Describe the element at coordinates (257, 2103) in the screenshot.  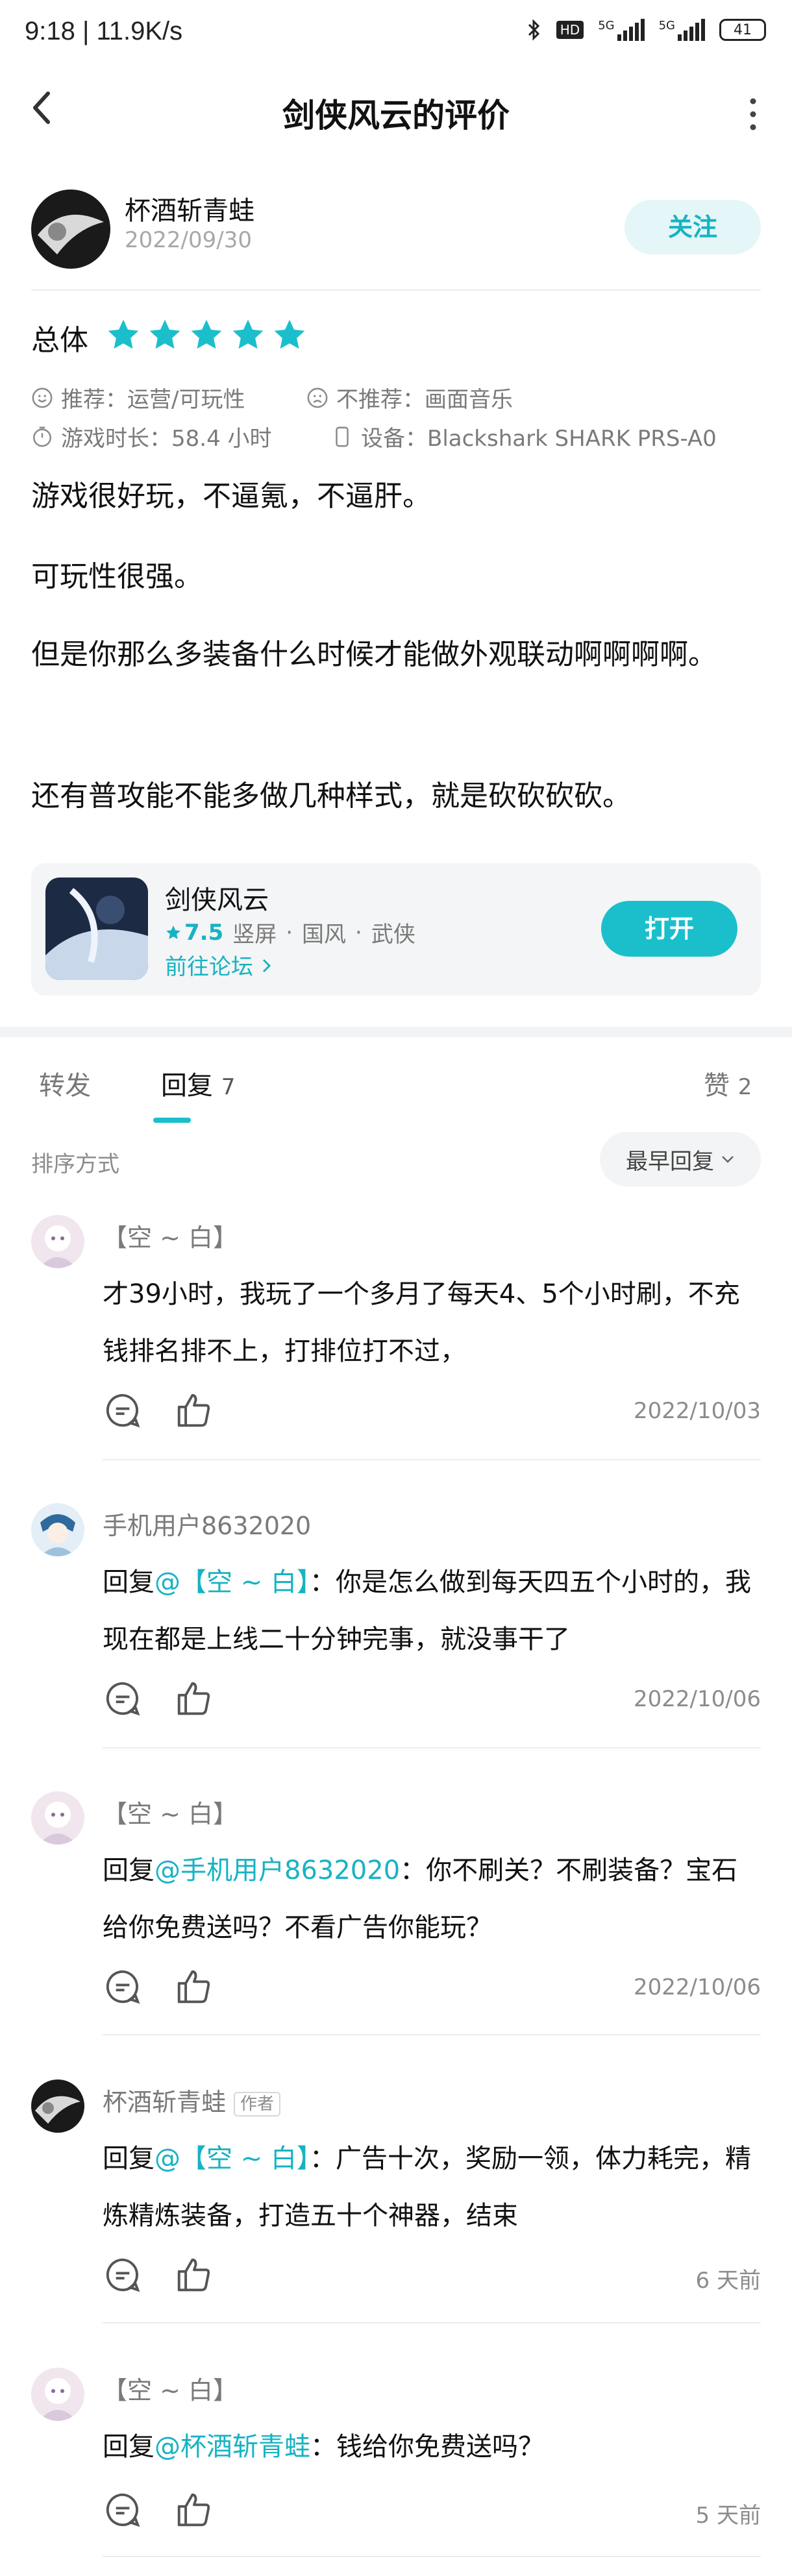
I see `author-badge: 作者` at that location.